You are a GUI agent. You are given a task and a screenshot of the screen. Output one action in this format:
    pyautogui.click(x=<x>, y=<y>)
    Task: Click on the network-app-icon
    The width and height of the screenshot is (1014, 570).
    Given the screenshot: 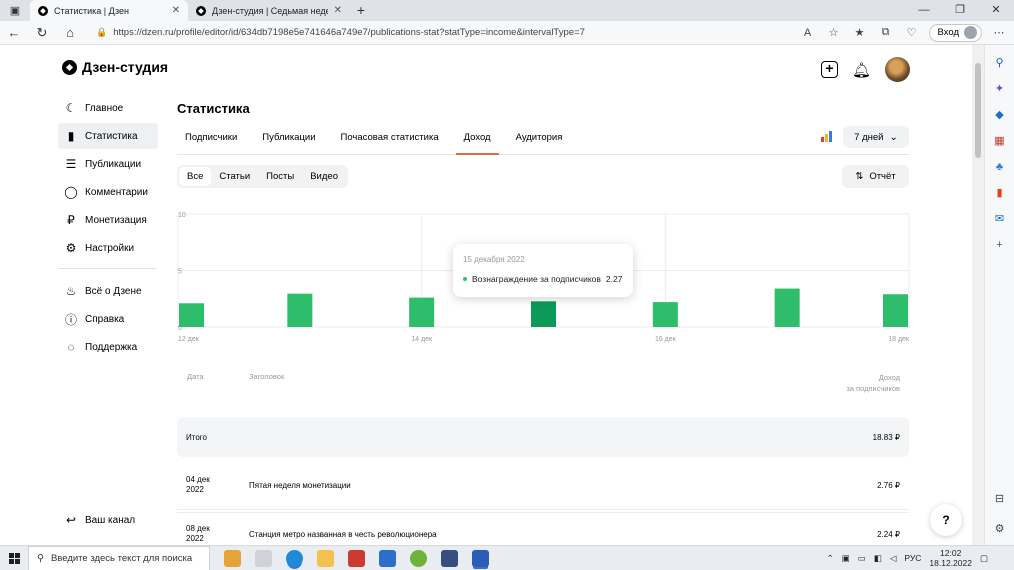 What is the action you would take?
    pyautogui.click(x=449, y=558)
    